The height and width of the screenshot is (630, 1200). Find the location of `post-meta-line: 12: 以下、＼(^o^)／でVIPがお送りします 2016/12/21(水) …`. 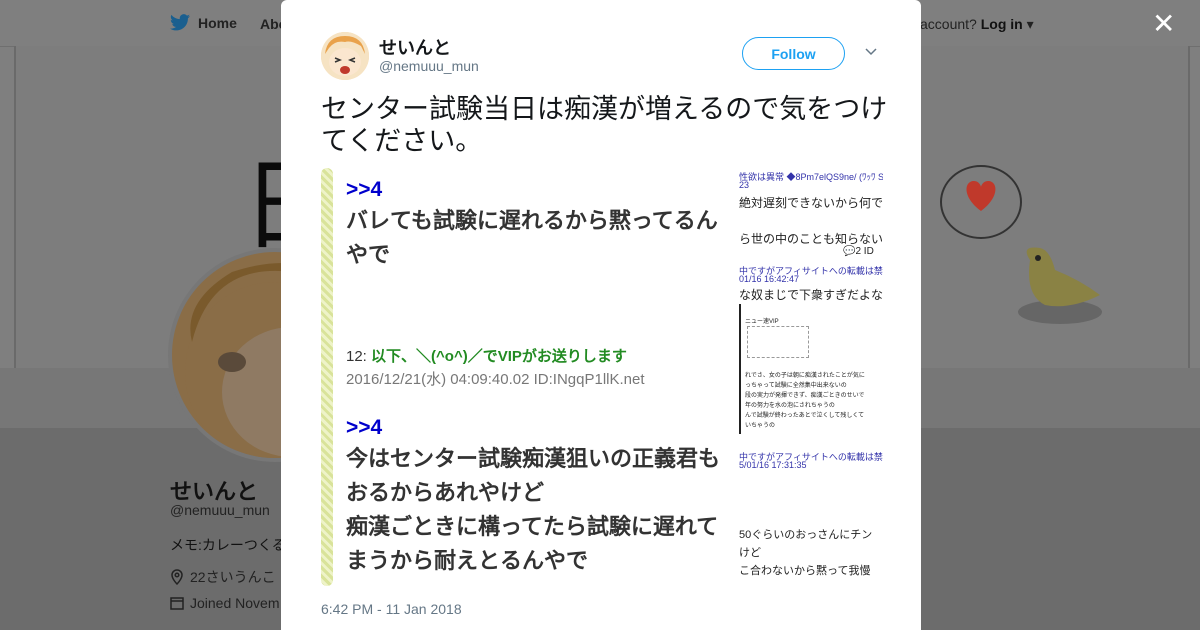

post-meta-line: 12: 以下、＼(^o^)／でVIPがお送りします 2016/12/21(水) … is located at coordinates (538, 368).